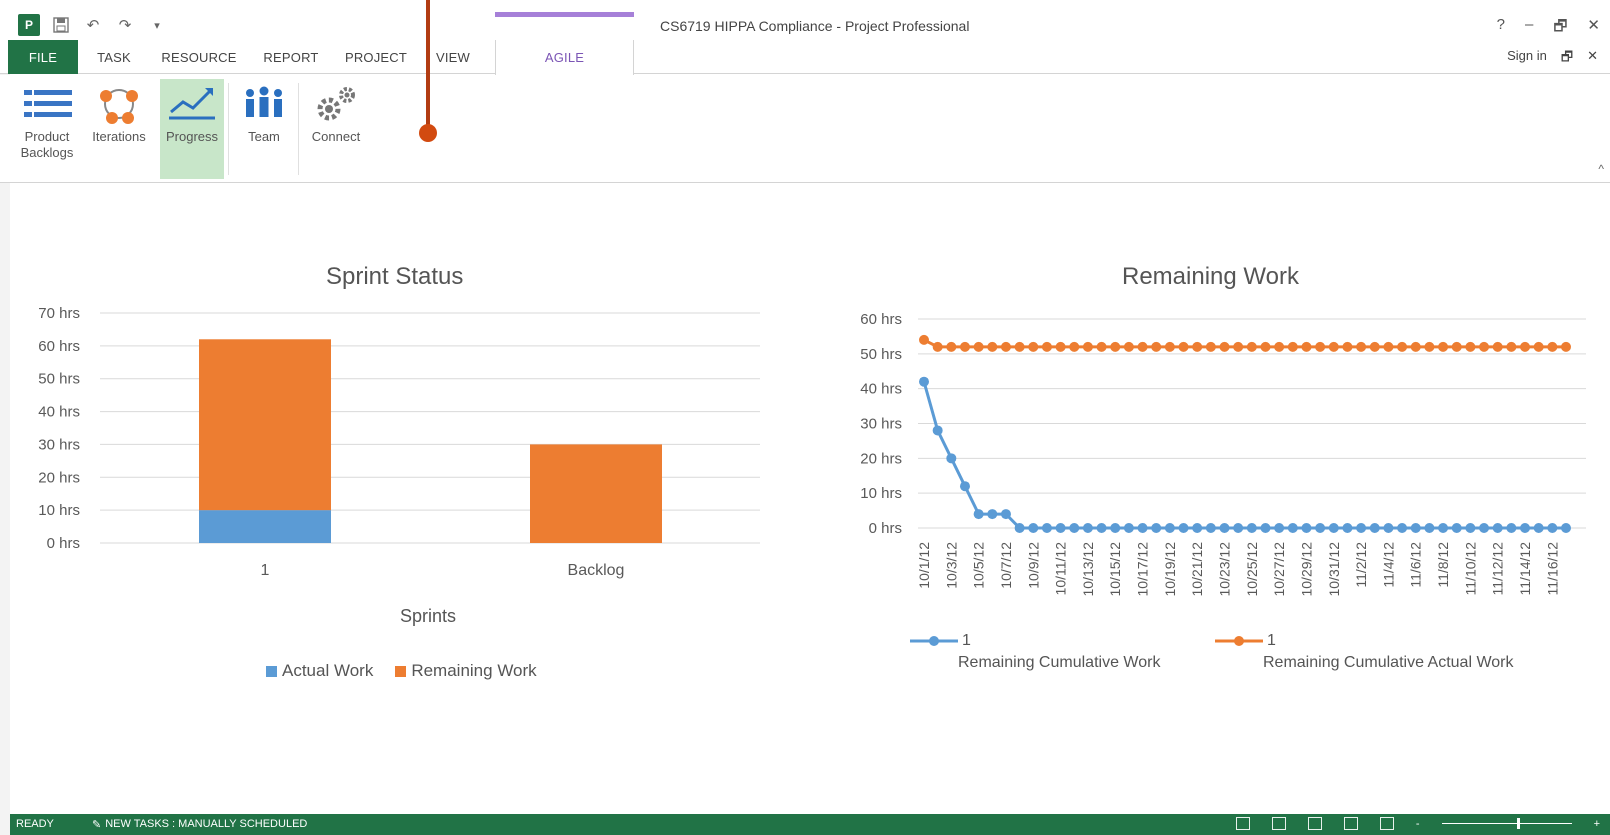 This screenshot has width=1610, height=835. I want to click on project-app-icon: P, so click(29, 25).